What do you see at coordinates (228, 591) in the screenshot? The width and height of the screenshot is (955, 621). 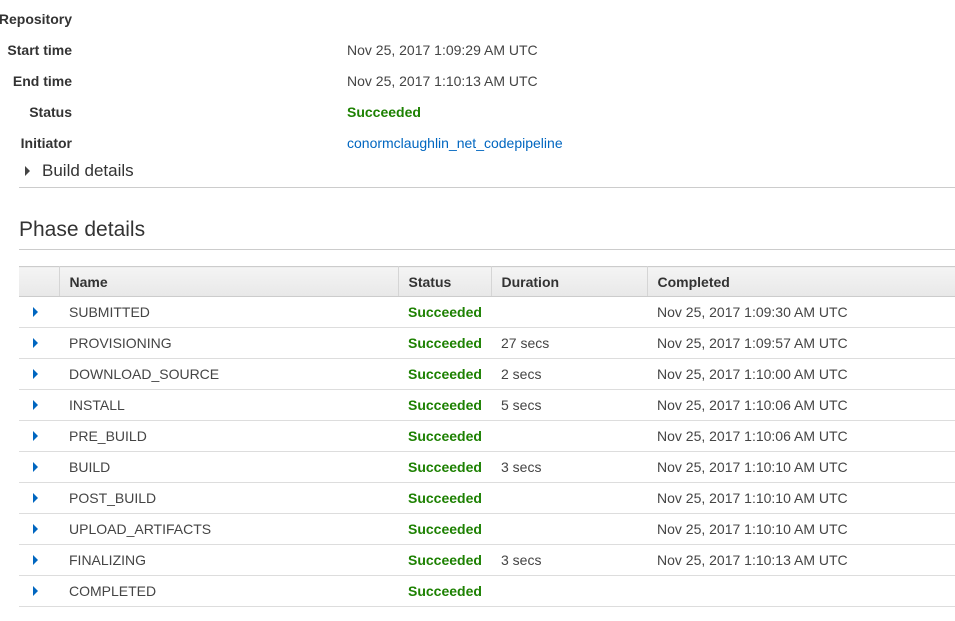 I see `phase-name: COMPLETED` at bounding box center [228, 591].